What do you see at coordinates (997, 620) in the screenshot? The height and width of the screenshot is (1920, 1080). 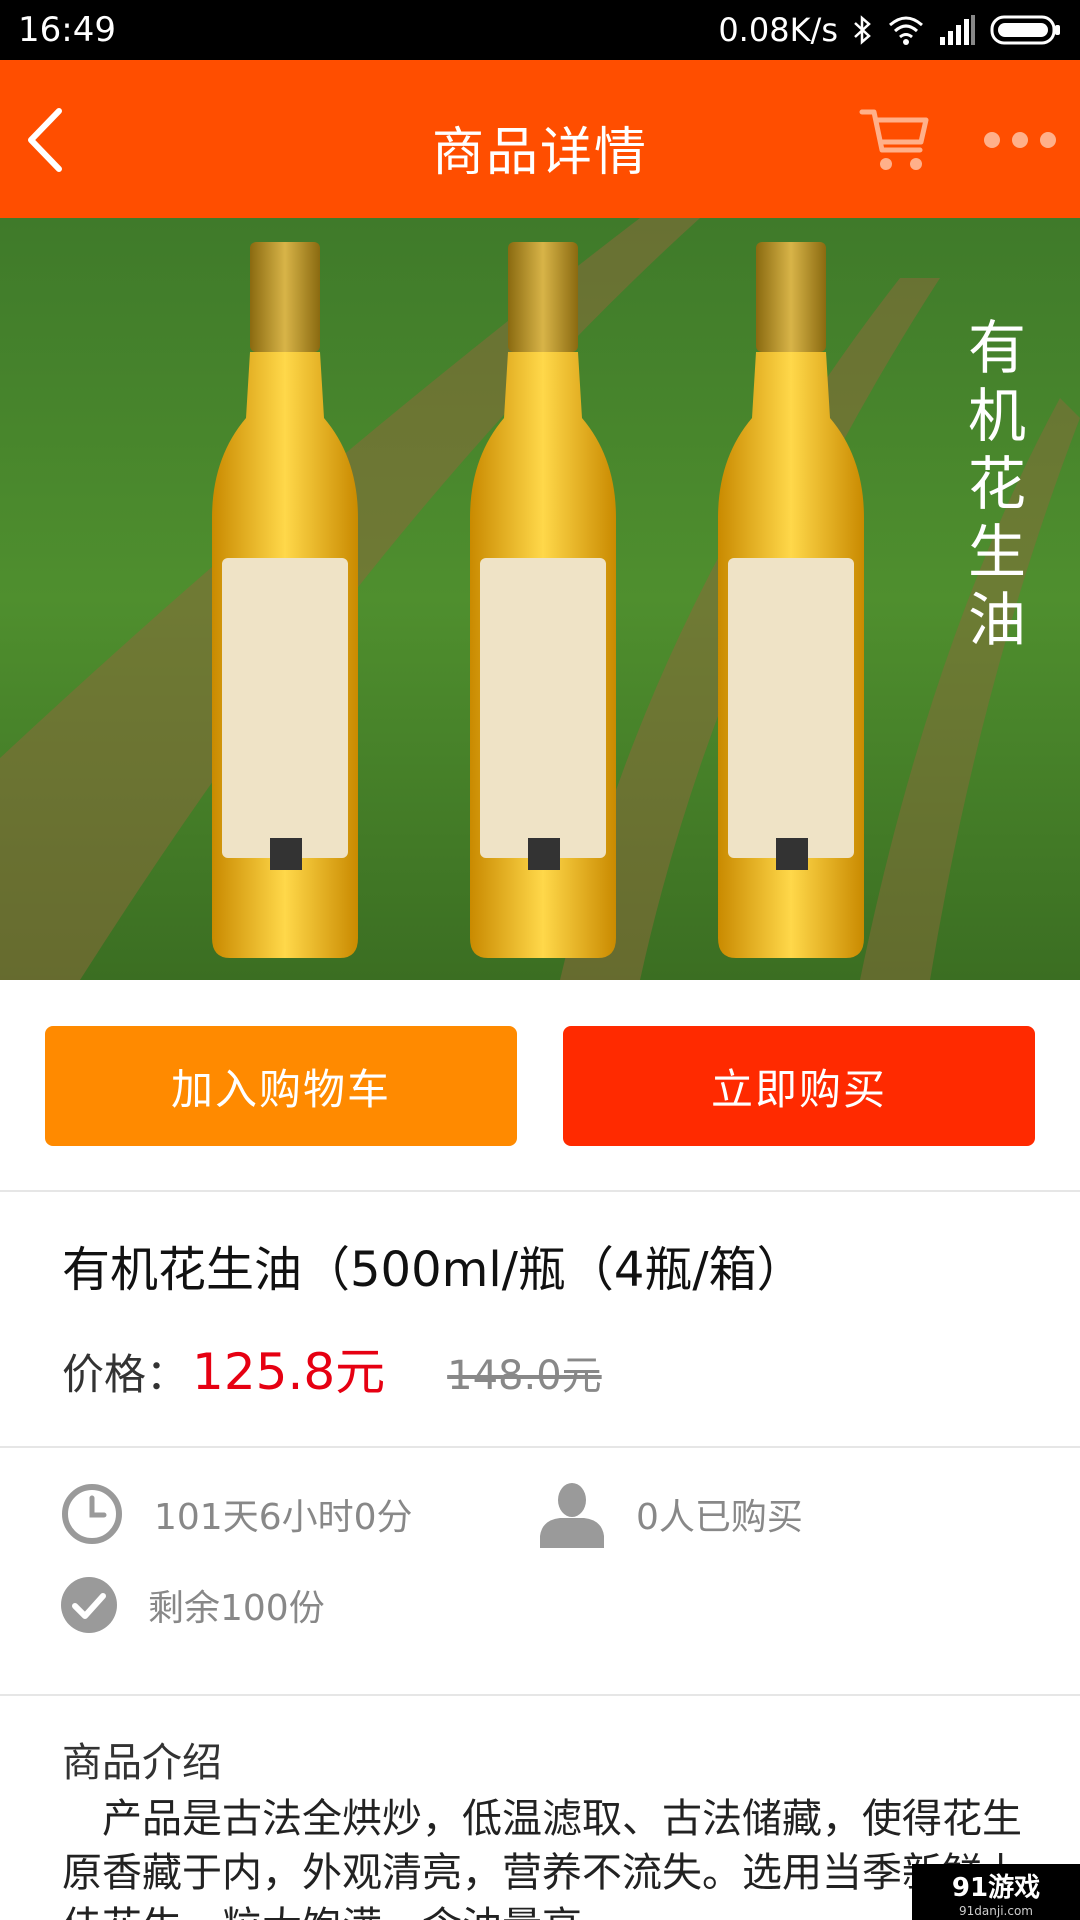 I see `overlay-char: 油` at bounding box center [997, 620].